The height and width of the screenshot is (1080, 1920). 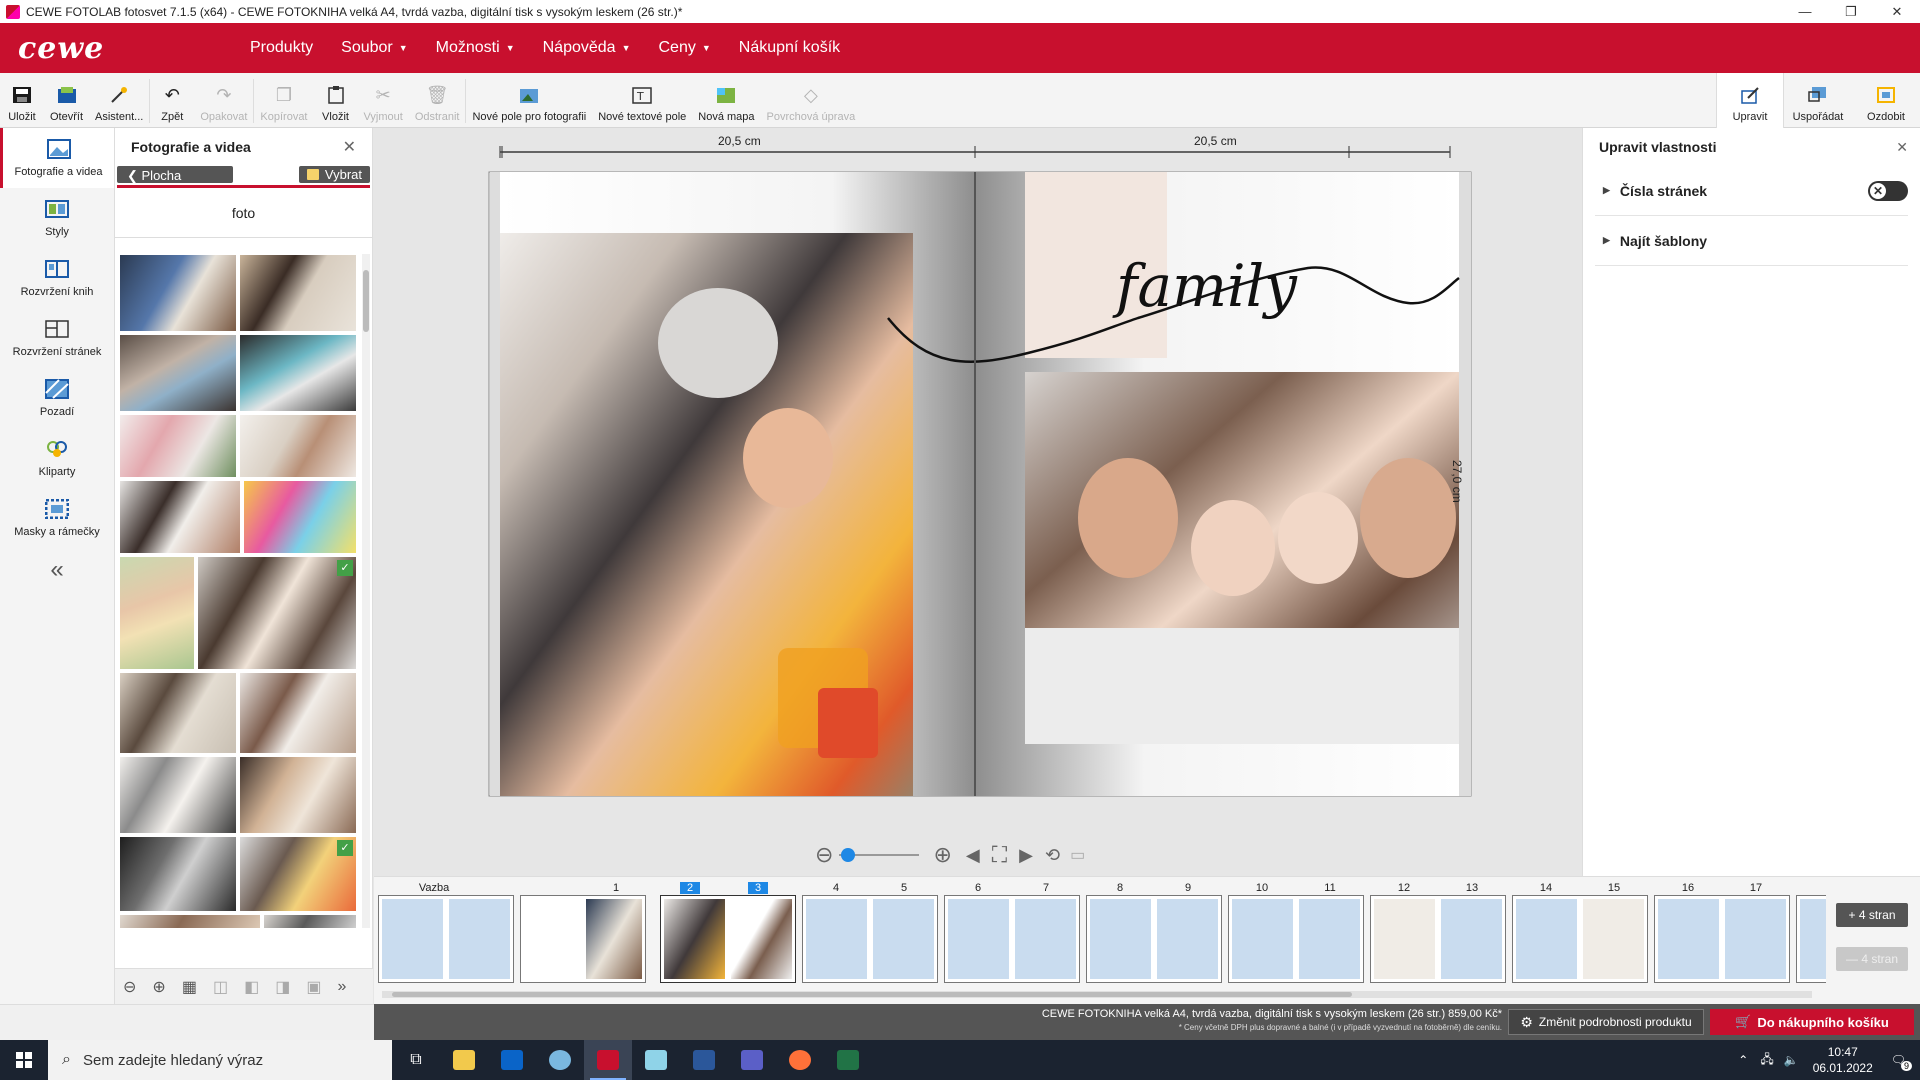 What do you see at coordinates (341, 987) in the screenshot?
I see `more-icon: »` at bounding box center [341, 987].